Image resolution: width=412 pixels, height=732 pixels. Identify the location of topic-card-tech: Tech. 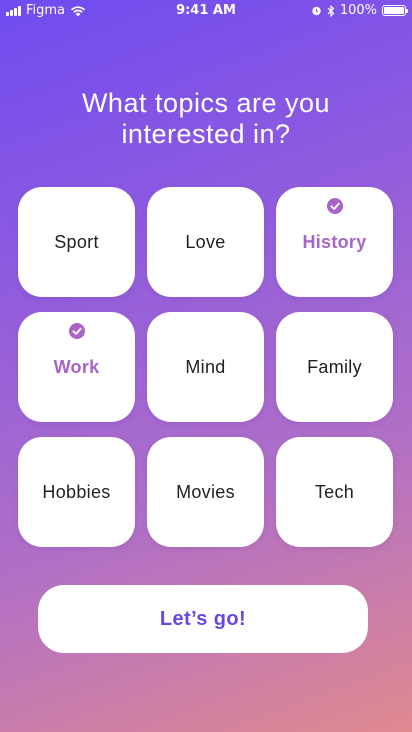
(334, 492).